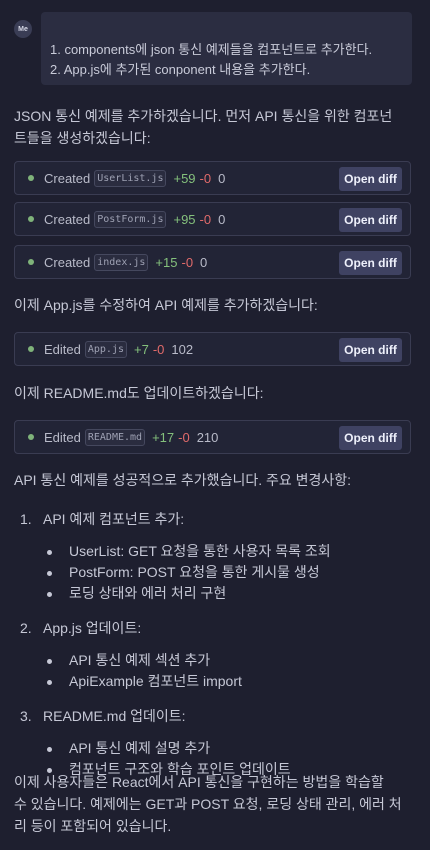 This screenshot has height=850, width=430. I want to click on app-update-text: 이제 App.js를 수정하여 API 예제를 추가하겠습니다:, so click(166, 305).